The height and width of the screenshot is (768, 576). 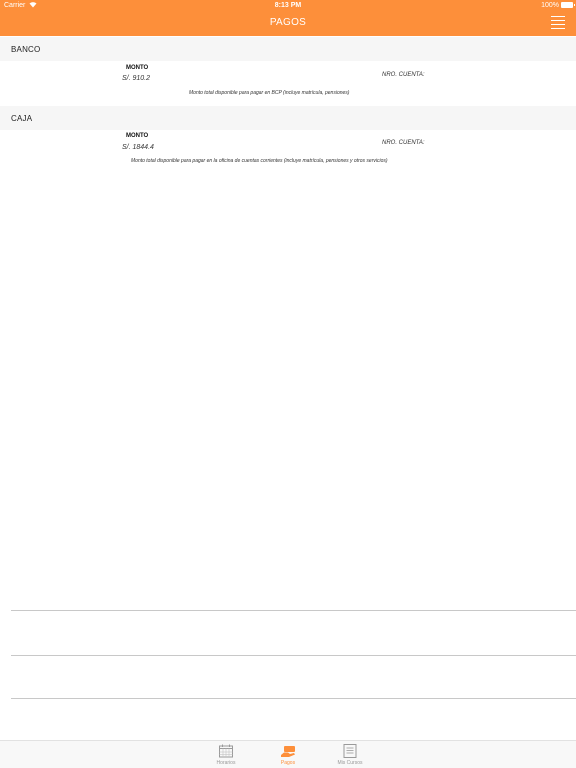 I want to click on hamburger-icon, so click(x=558, y=23).